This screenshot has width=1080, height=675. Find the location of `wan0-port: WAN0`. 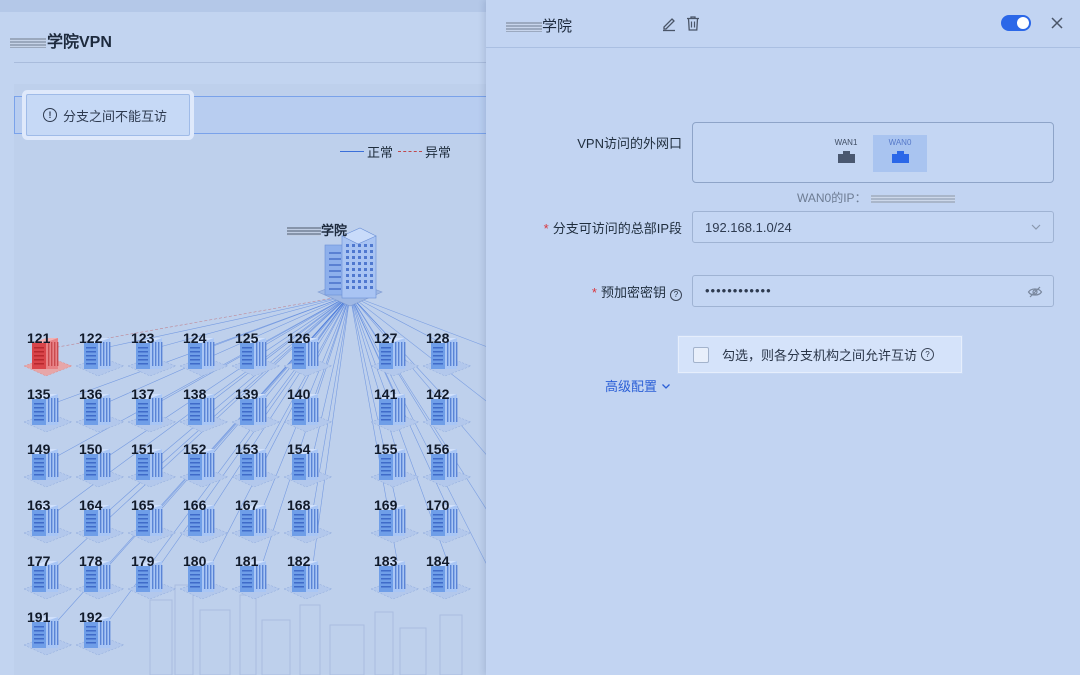

wan0-port: WAN0 is located at coordinates (900, 153).